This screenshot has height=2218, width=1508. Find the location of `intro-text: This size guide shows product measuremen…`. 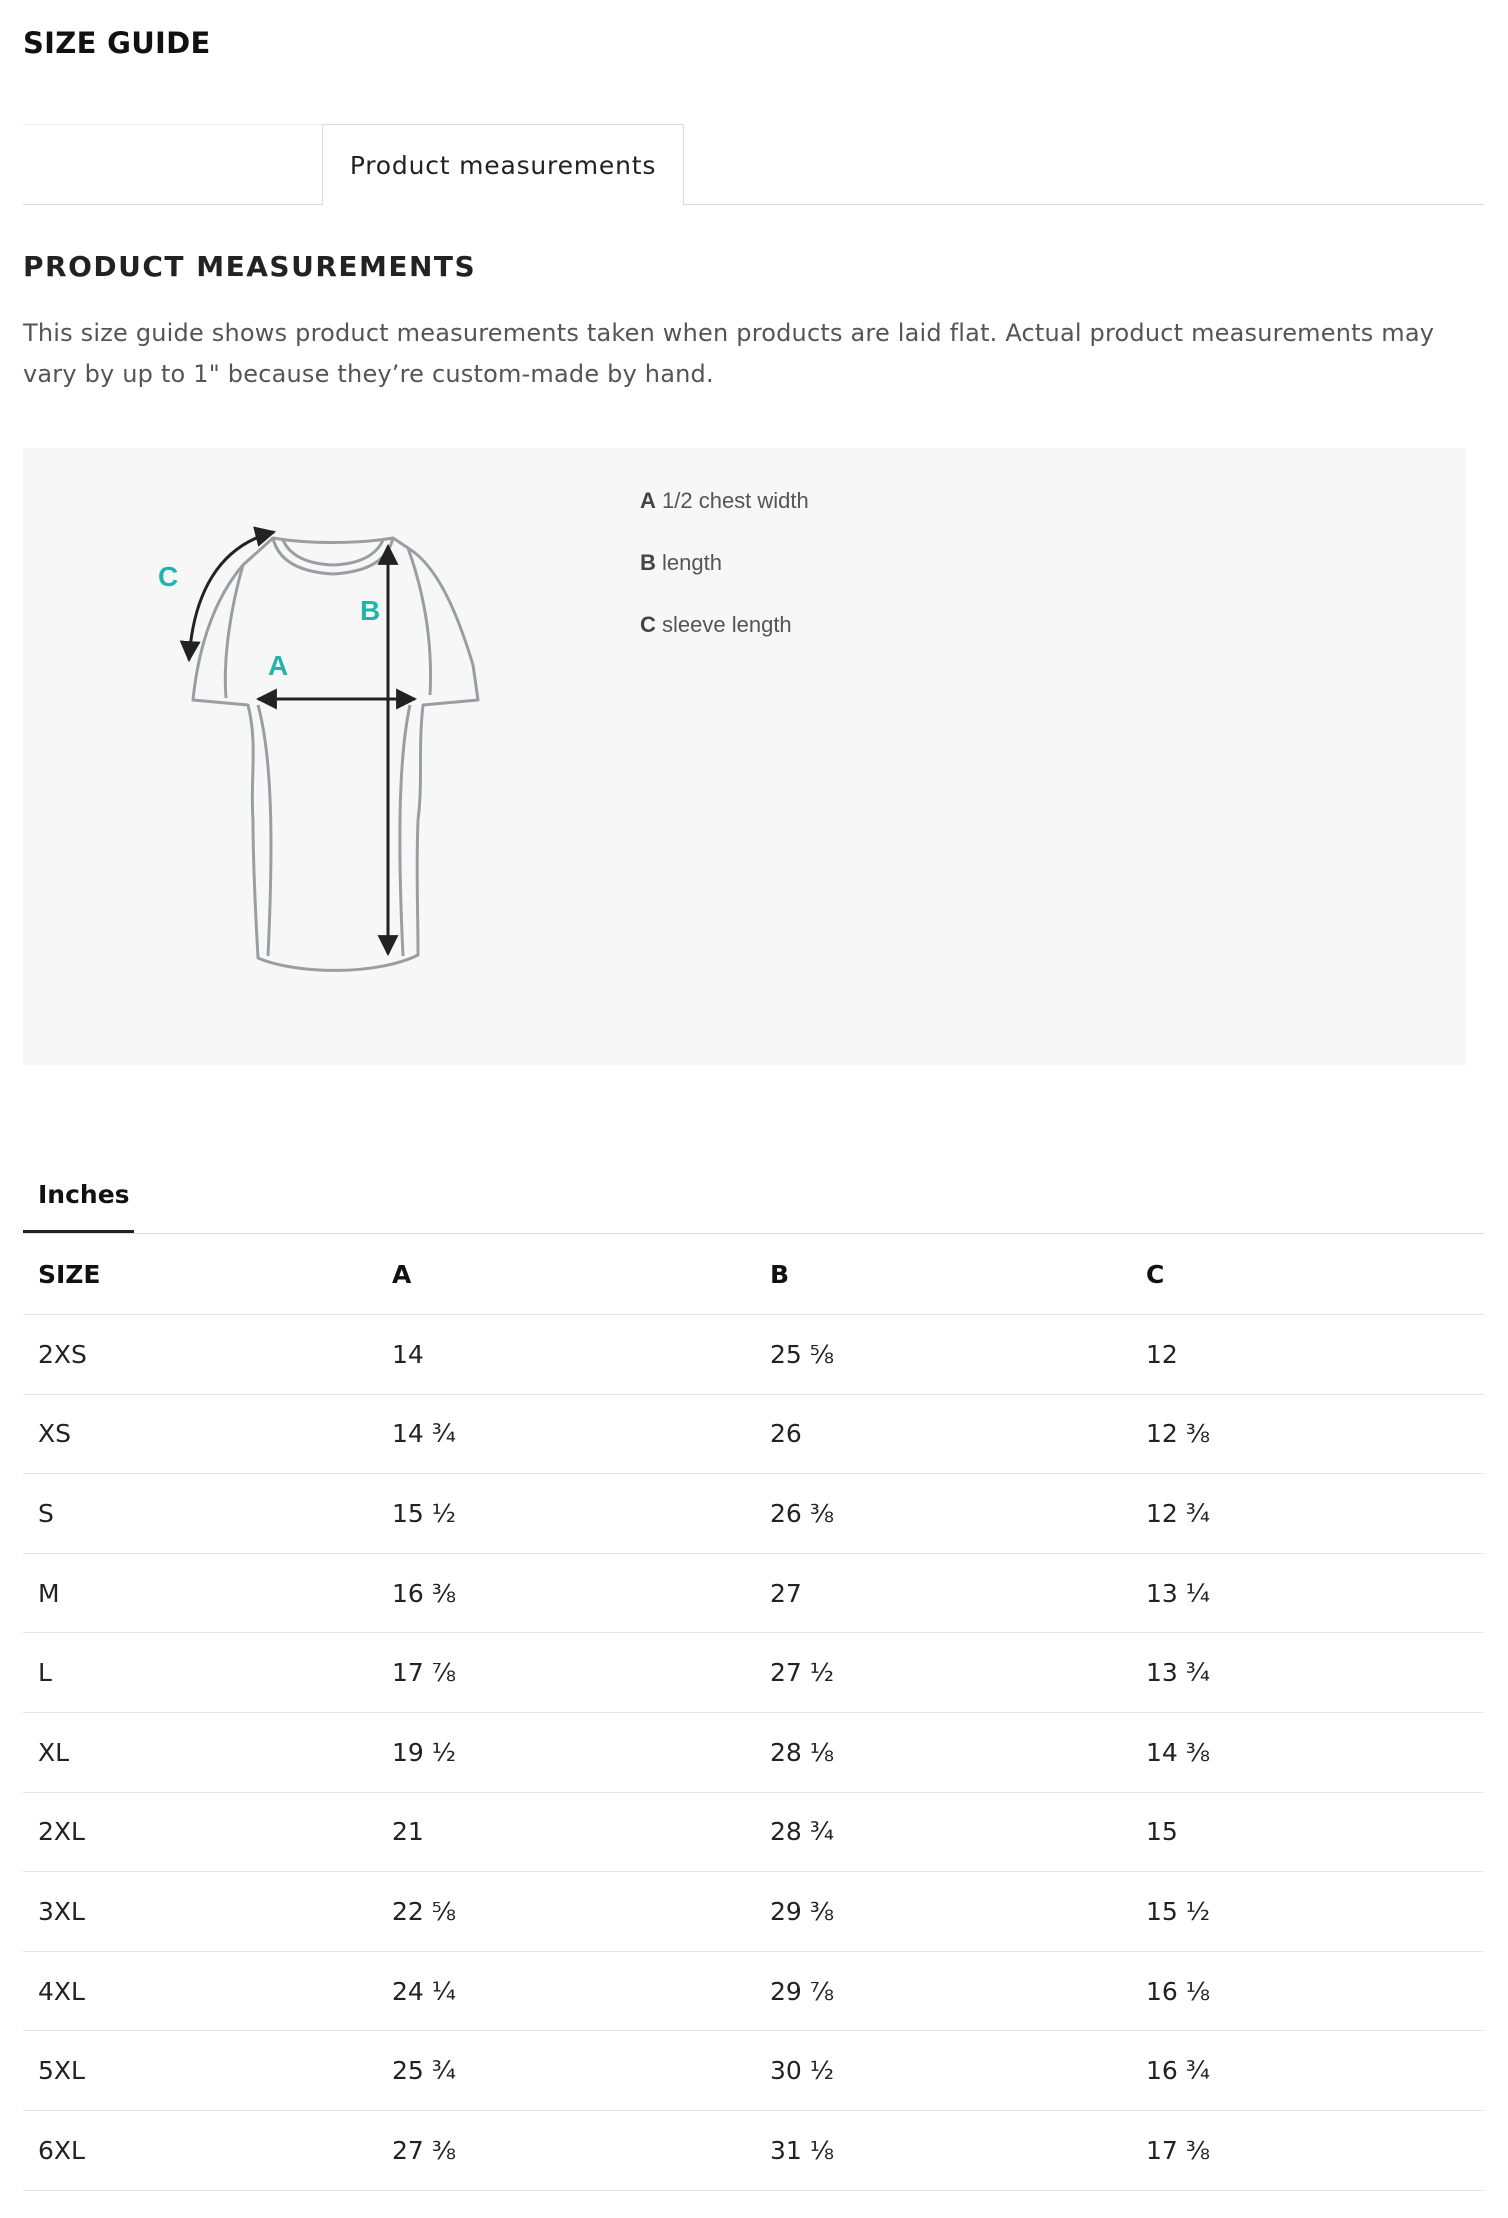

intro-text: This size guide shows product measuremen… is located at coordinates (729, 353).